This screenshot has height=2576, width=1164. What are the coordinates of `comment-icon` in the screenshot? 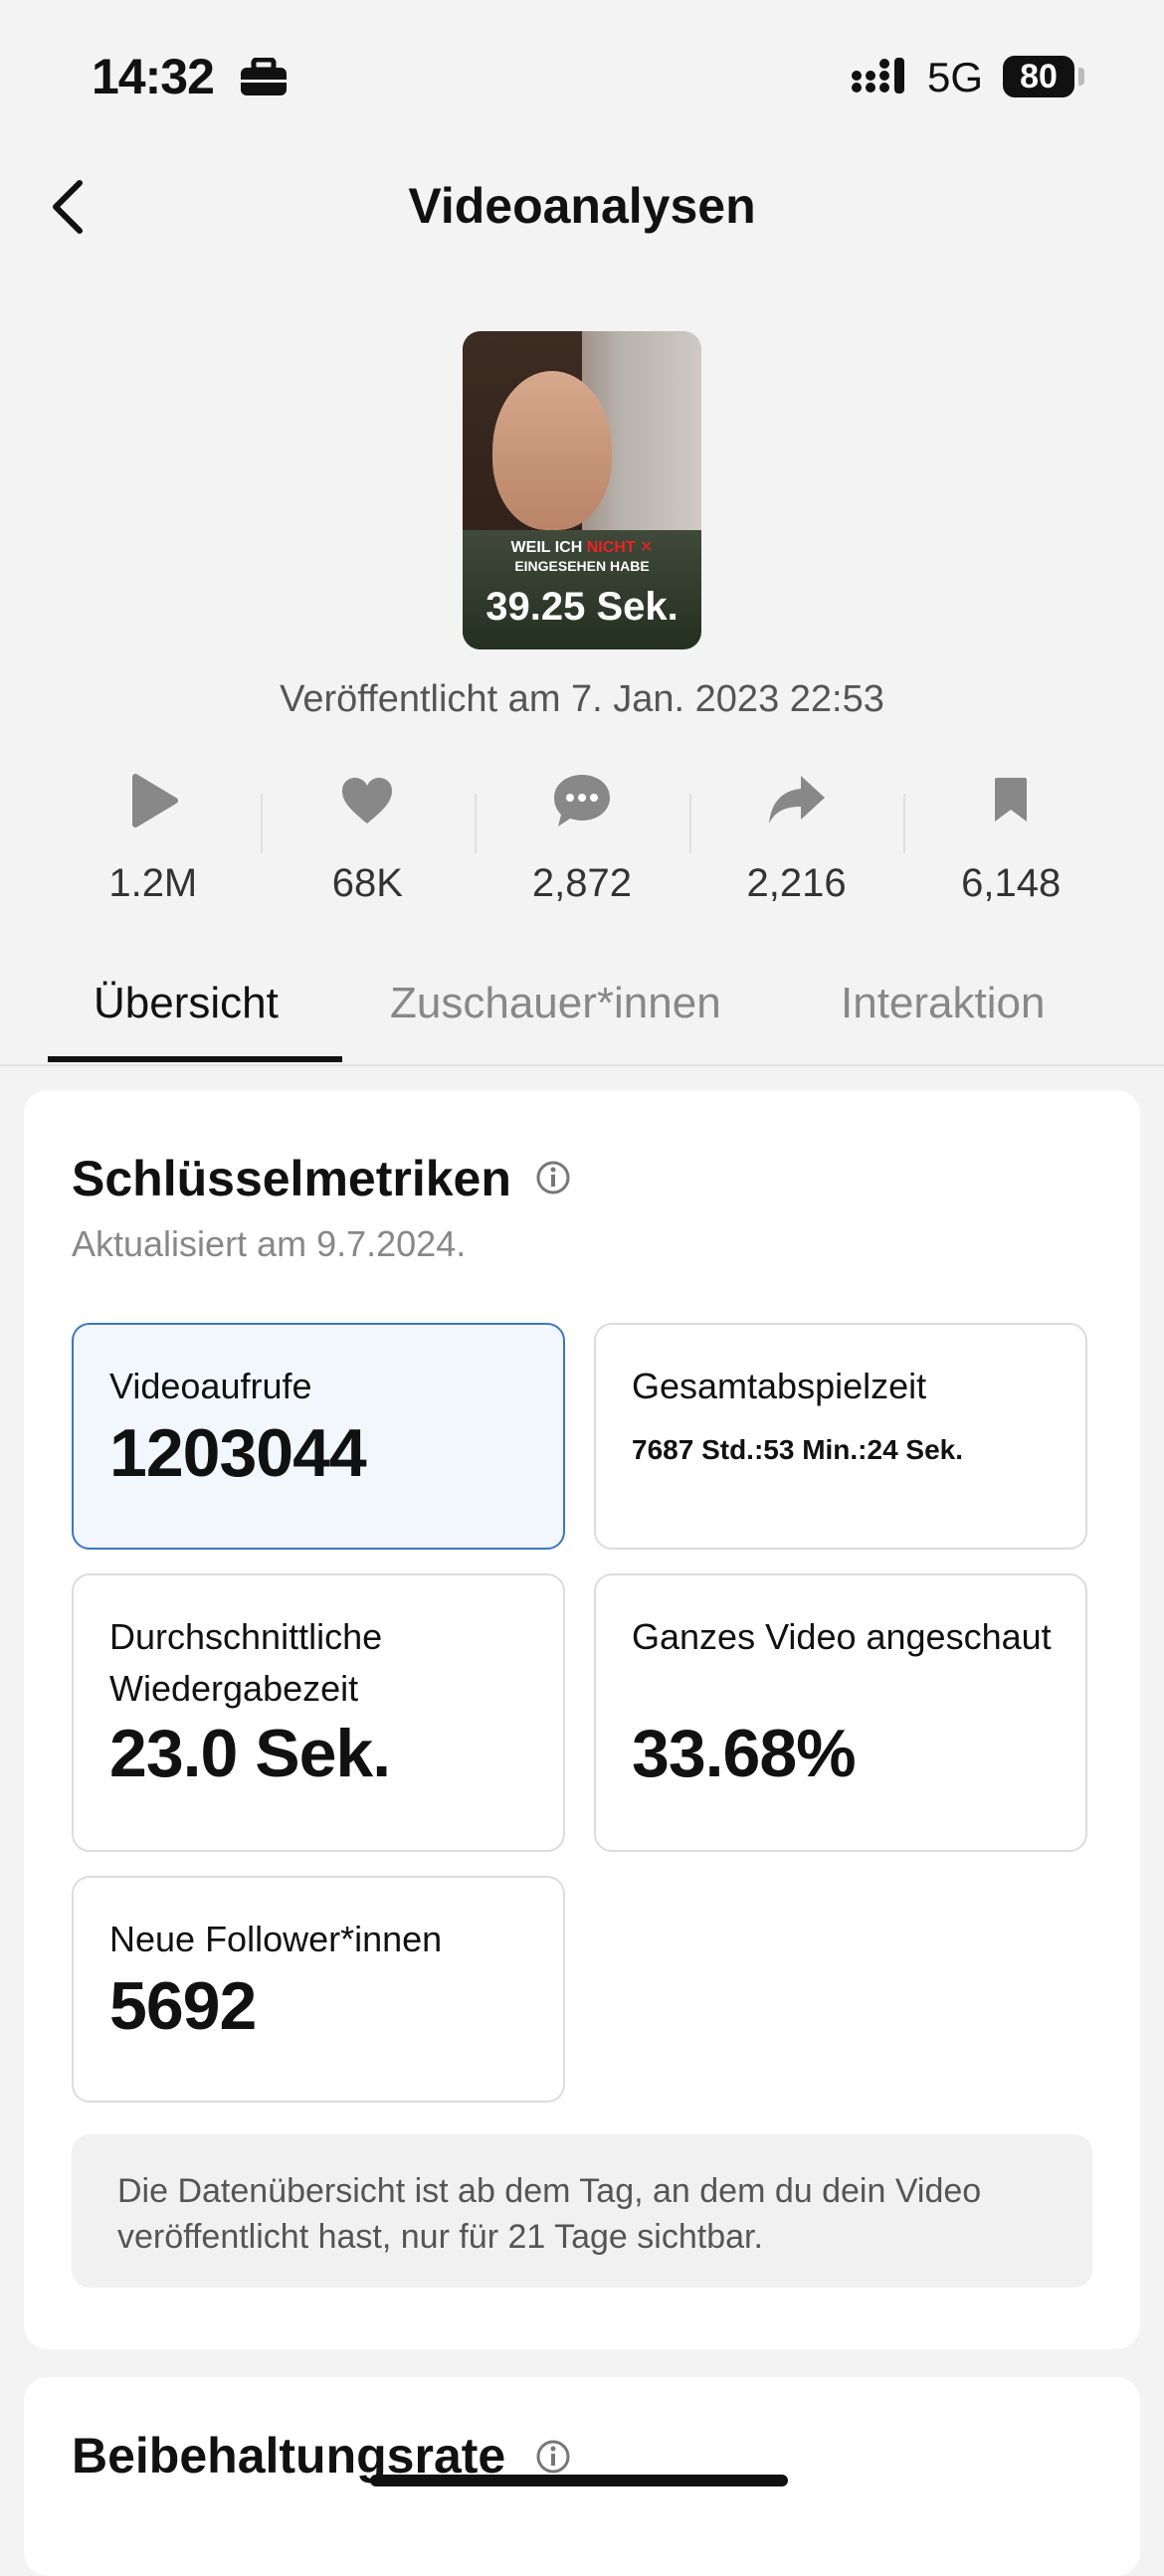 It's located at (581, 801).